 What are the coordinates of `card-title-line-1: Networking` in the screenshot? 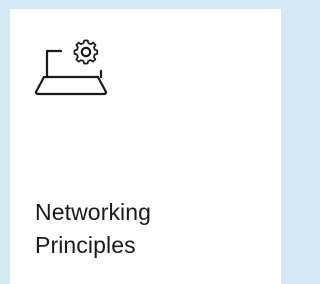 It's located at (93, 212).